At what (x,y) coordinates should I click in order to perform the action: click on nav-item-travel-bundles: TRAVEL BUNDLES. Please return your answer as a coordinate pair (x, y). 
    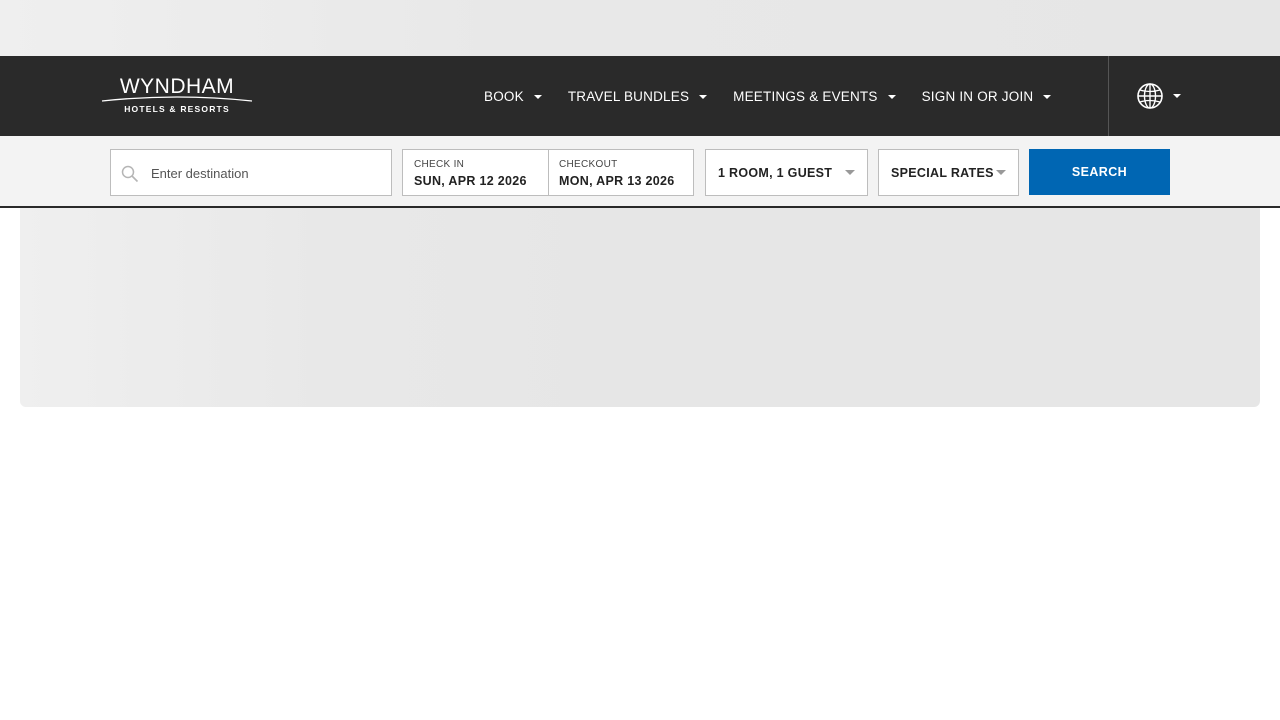
    Looking at the image, I should click on (637, 96).